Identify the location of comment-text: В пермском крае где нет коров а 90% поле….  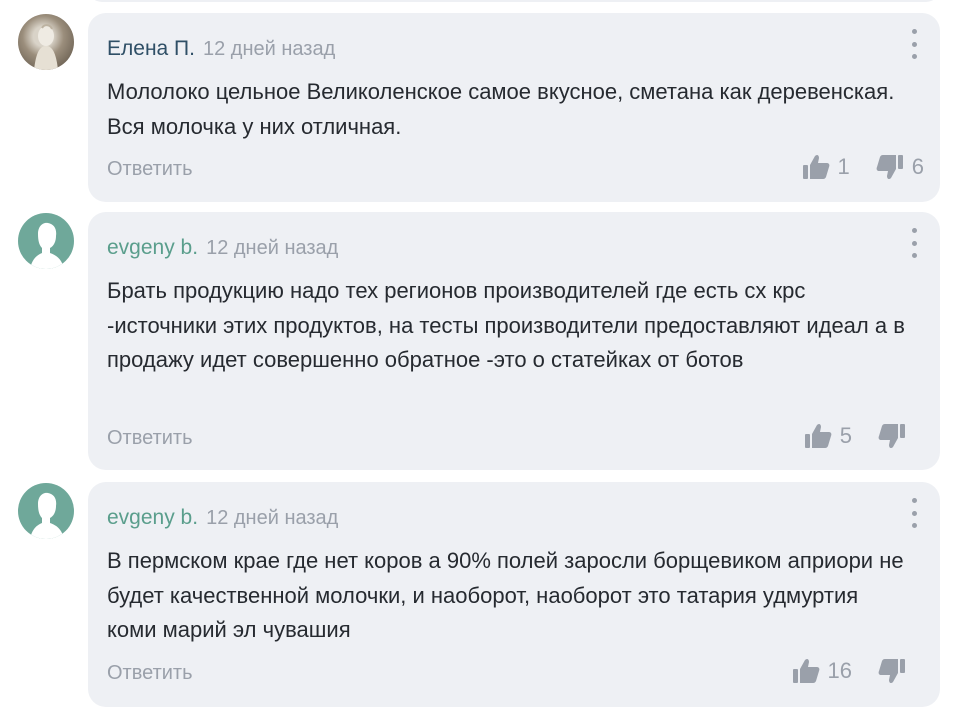
(505, 595).